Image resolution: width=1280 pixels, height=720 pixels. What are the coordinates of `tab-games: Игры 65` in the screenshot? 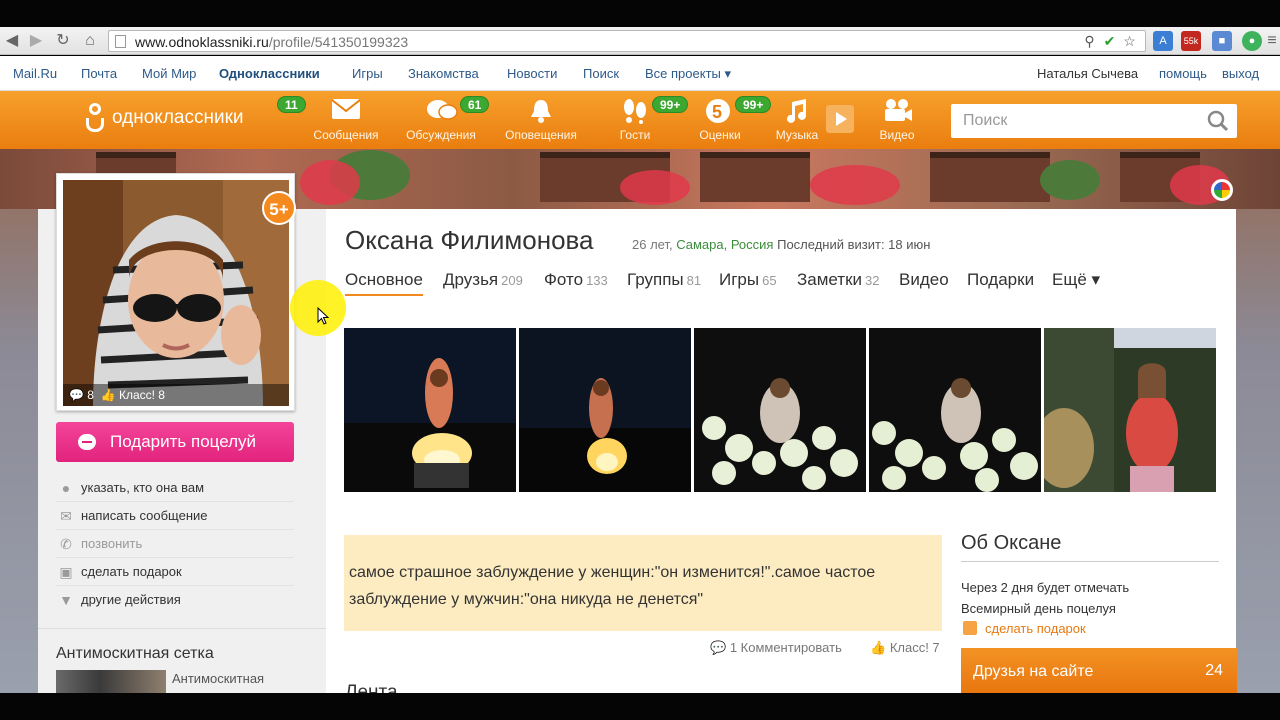 It's located at (748, 283).